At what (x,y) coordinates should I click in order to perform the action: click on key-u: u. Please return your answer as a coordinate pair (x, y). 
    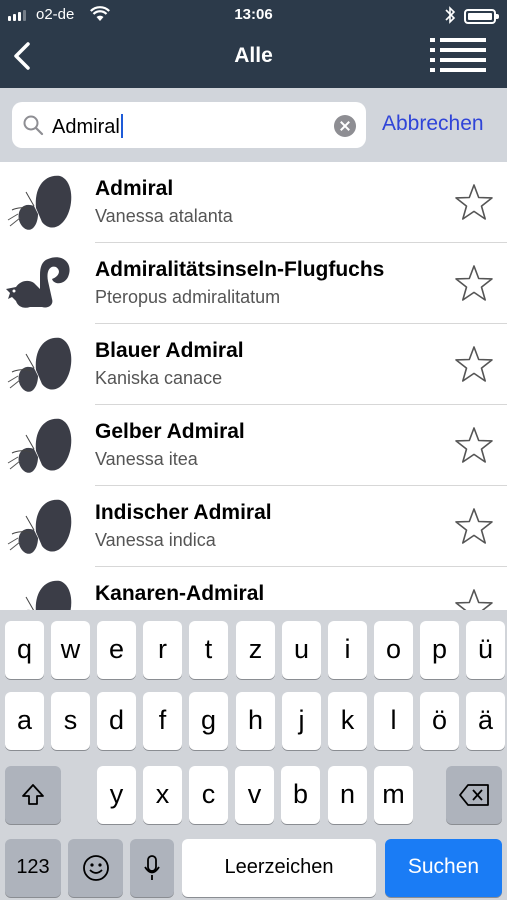
    Looking at the image, I should click on (301, 650).